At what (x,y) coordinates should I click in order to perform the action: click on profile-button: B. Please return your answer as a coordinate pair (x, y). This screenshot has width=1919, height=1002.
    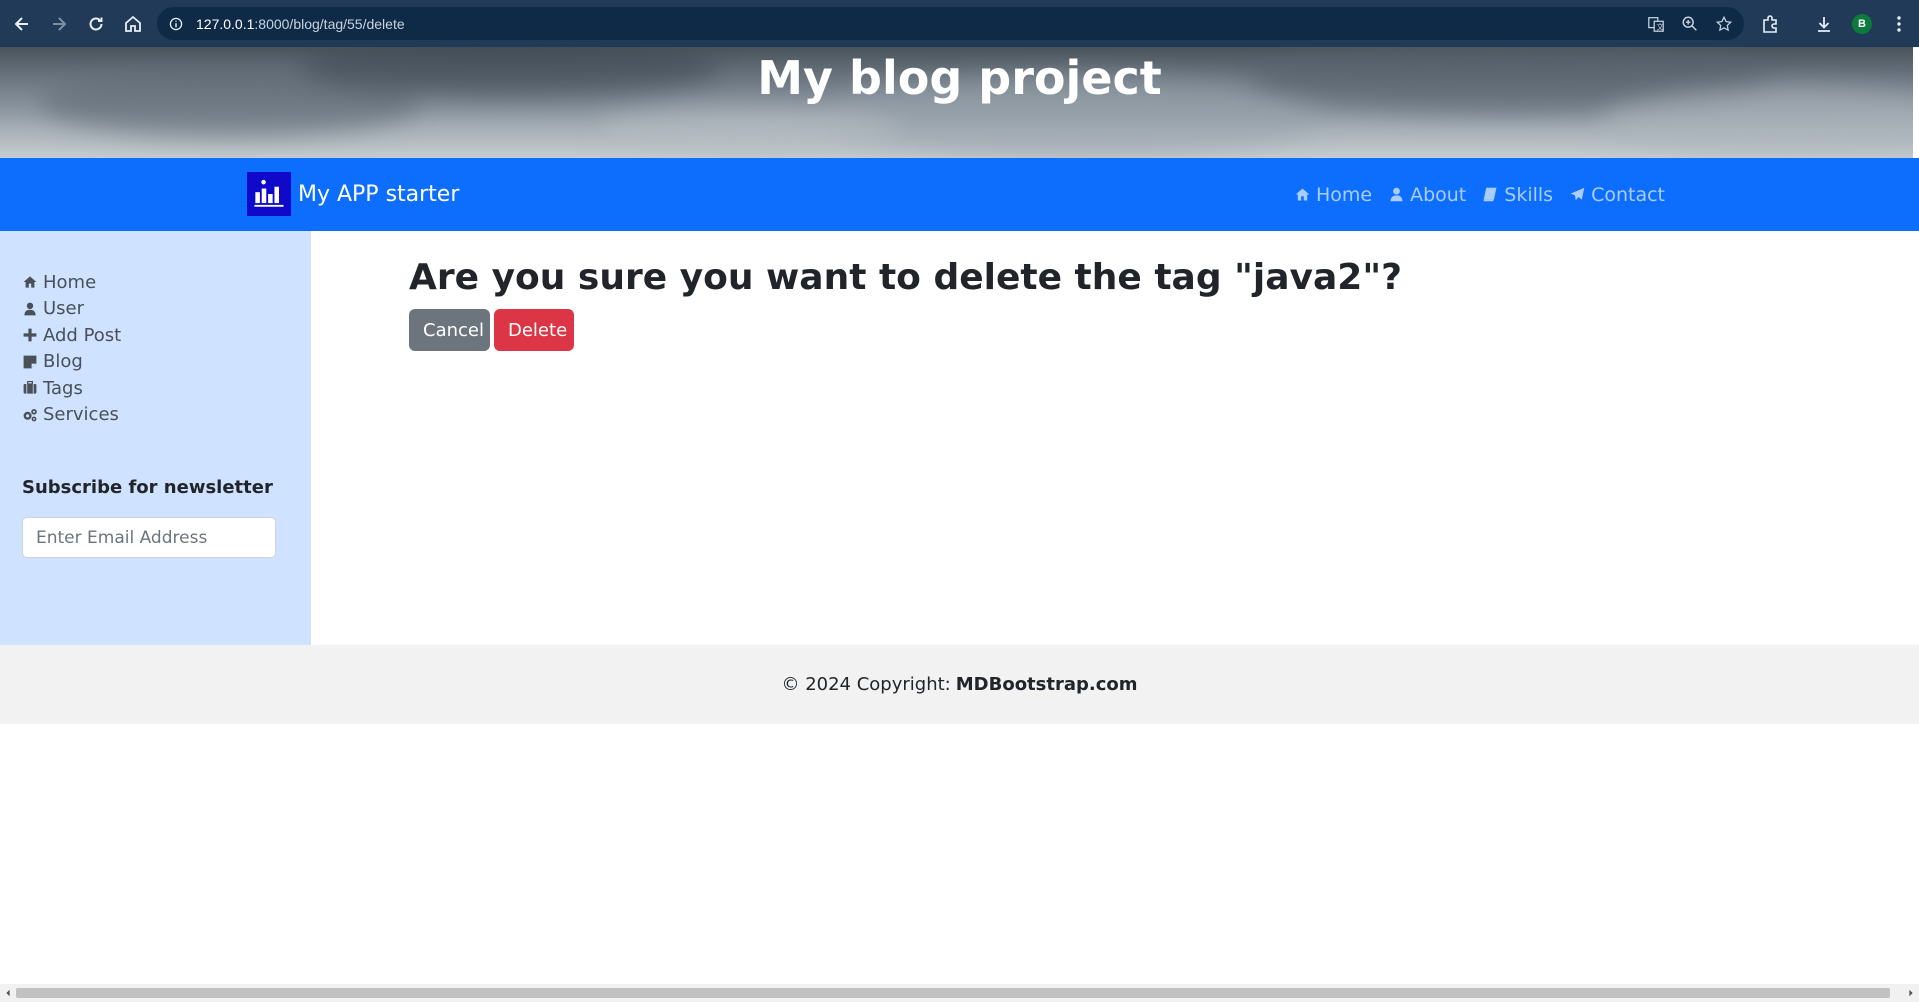
    Looking at the image, I should click on (1862, 23).